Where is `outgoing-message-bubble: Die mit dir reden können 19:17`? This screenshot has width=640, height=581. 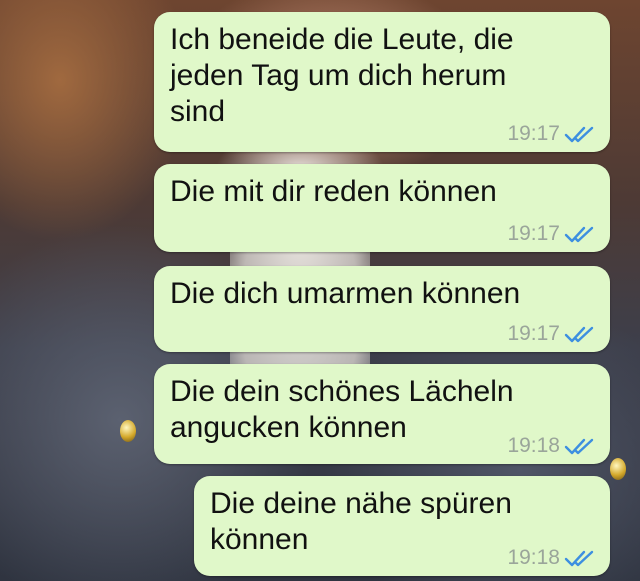
outgoing-message-bubble: Die mit dir reden können 19:17 is located at coordinates (382, 208).